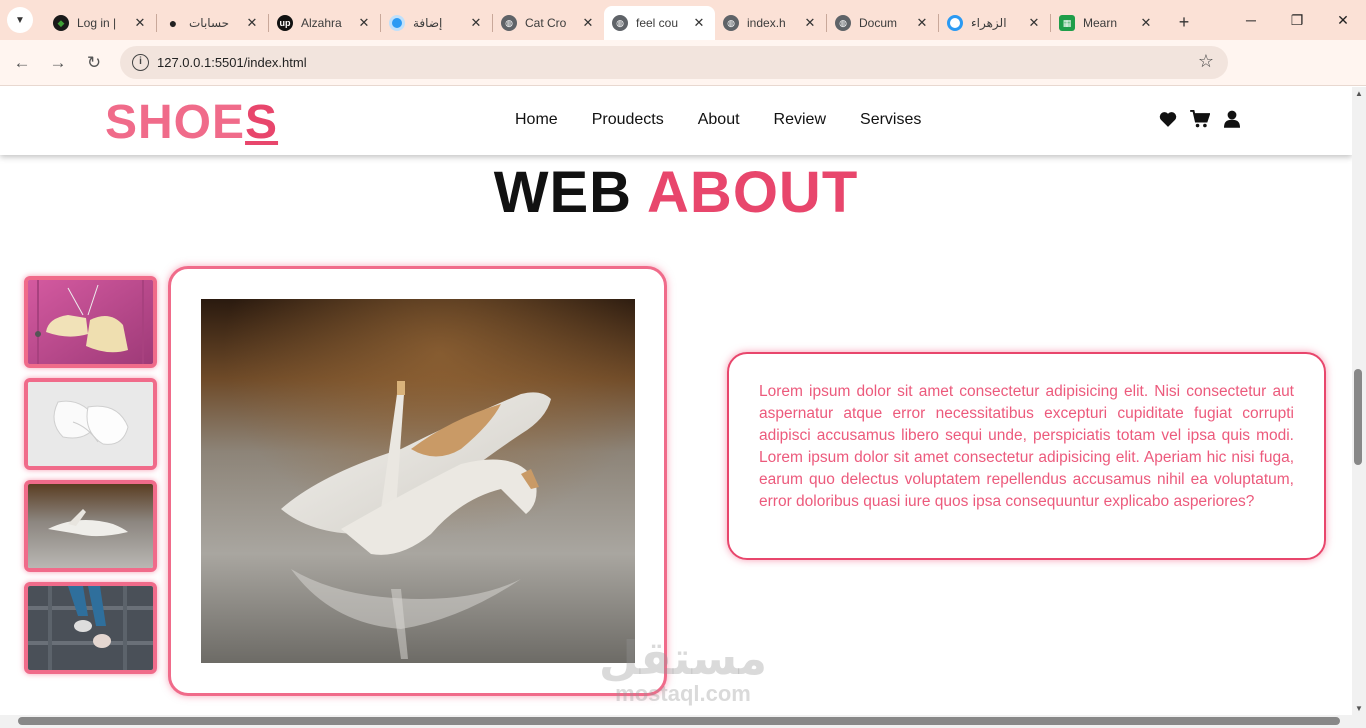 This screenshot has height=728, width=1366. What do you see at coordinates (1184, 22) in the screenshot?
I see `new-tab-button: +` at bounding box center [1184, 22].